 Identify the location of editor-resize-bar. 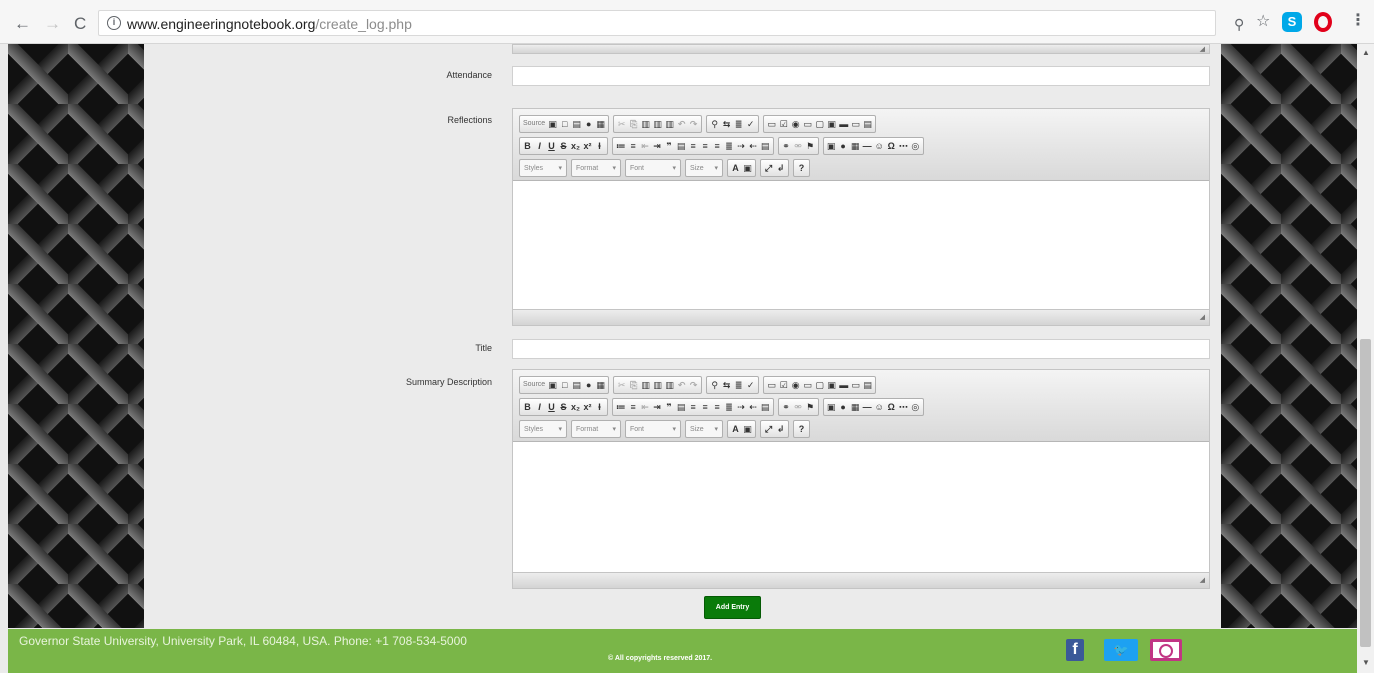
(861, 580).